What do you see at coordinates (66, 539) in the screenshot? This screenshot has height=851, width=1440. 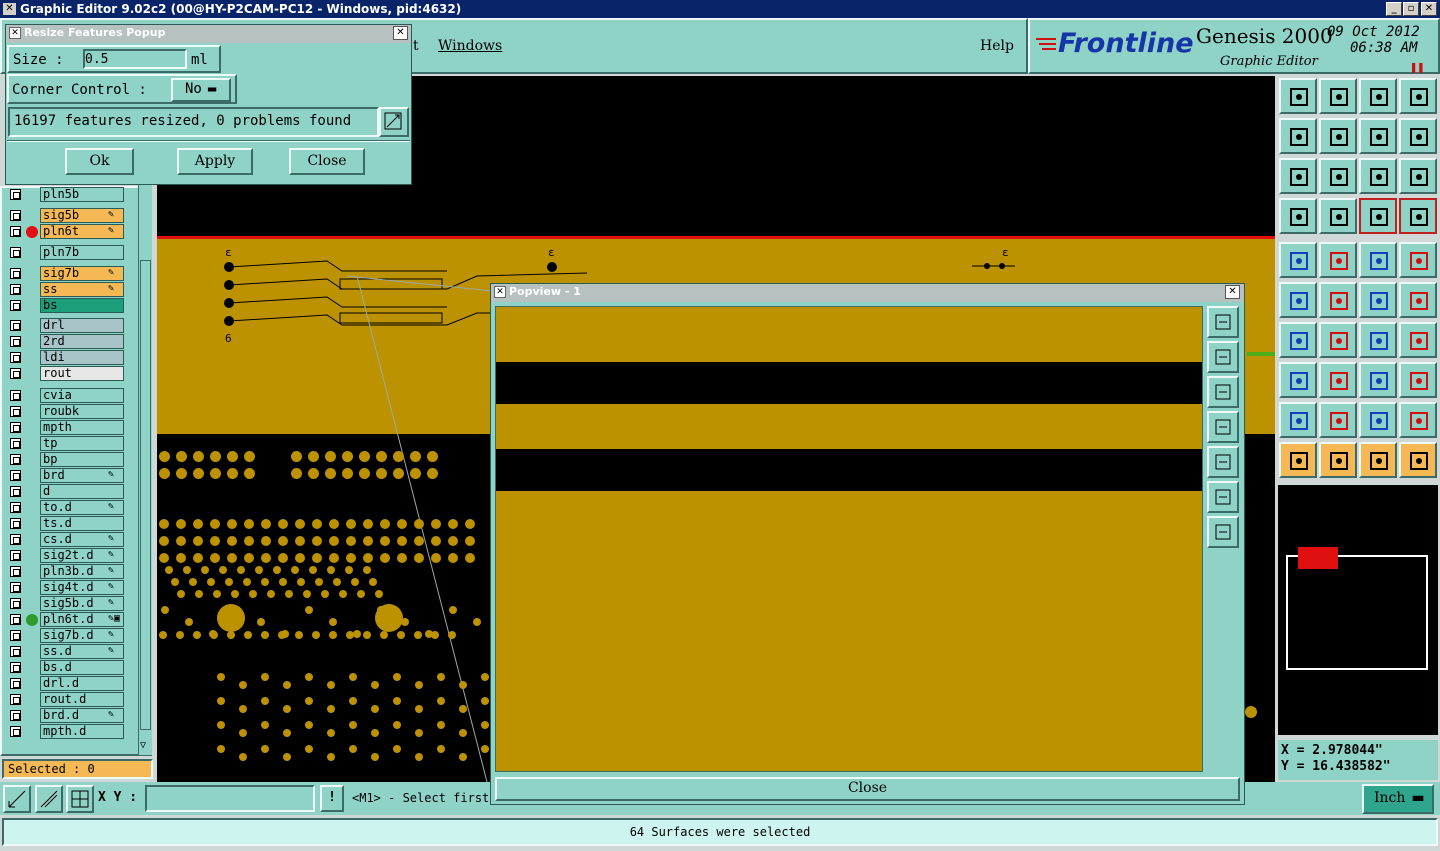 I see `layer-row: cs.d ✎` at bounding box center [66, 539].